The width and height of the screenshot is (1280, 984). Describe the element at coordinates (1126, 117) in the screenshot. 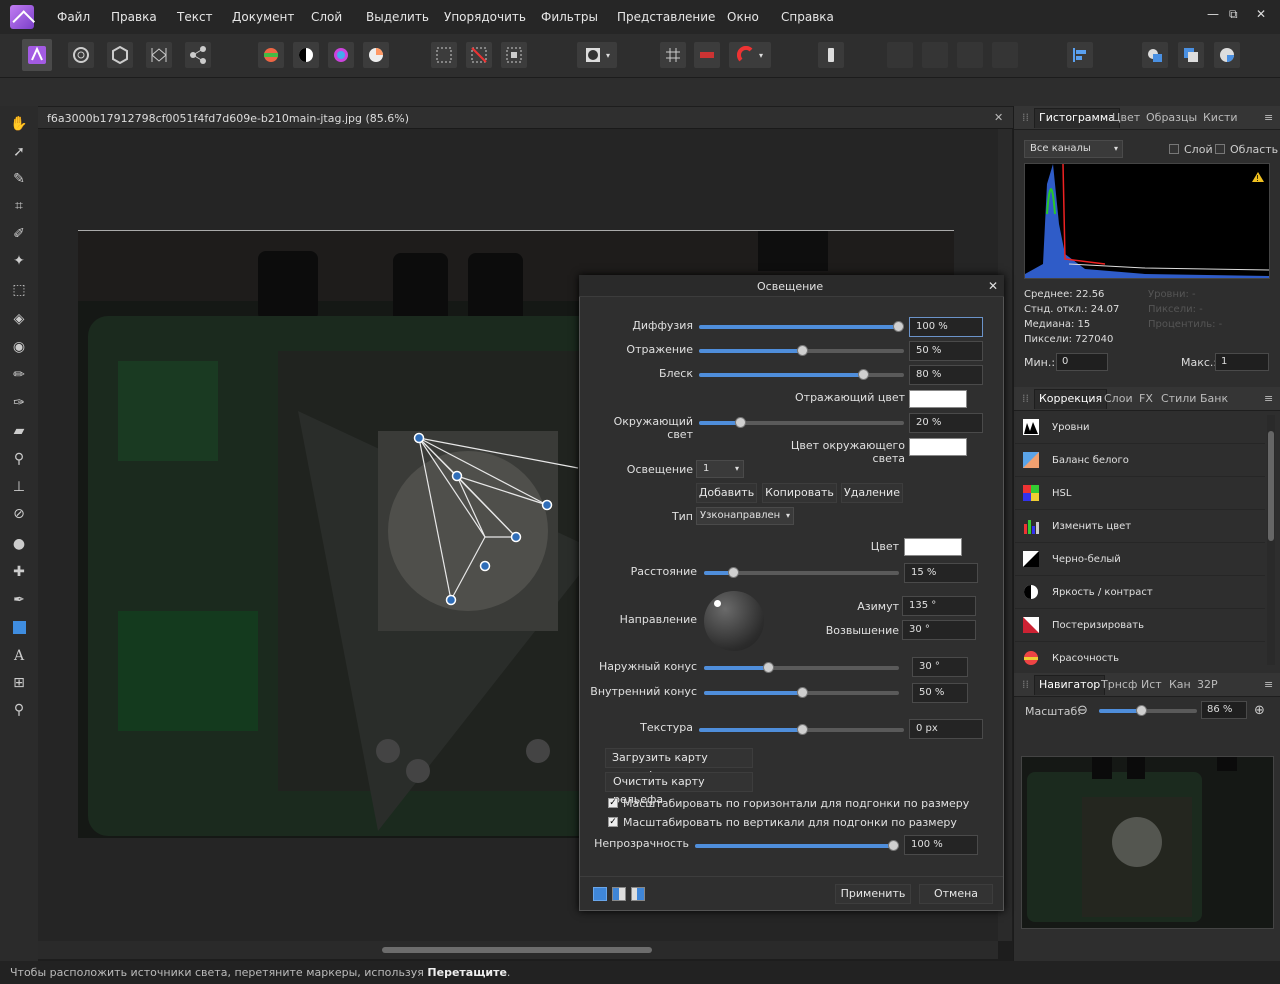

I see `tab-color: Цвет` at that location.